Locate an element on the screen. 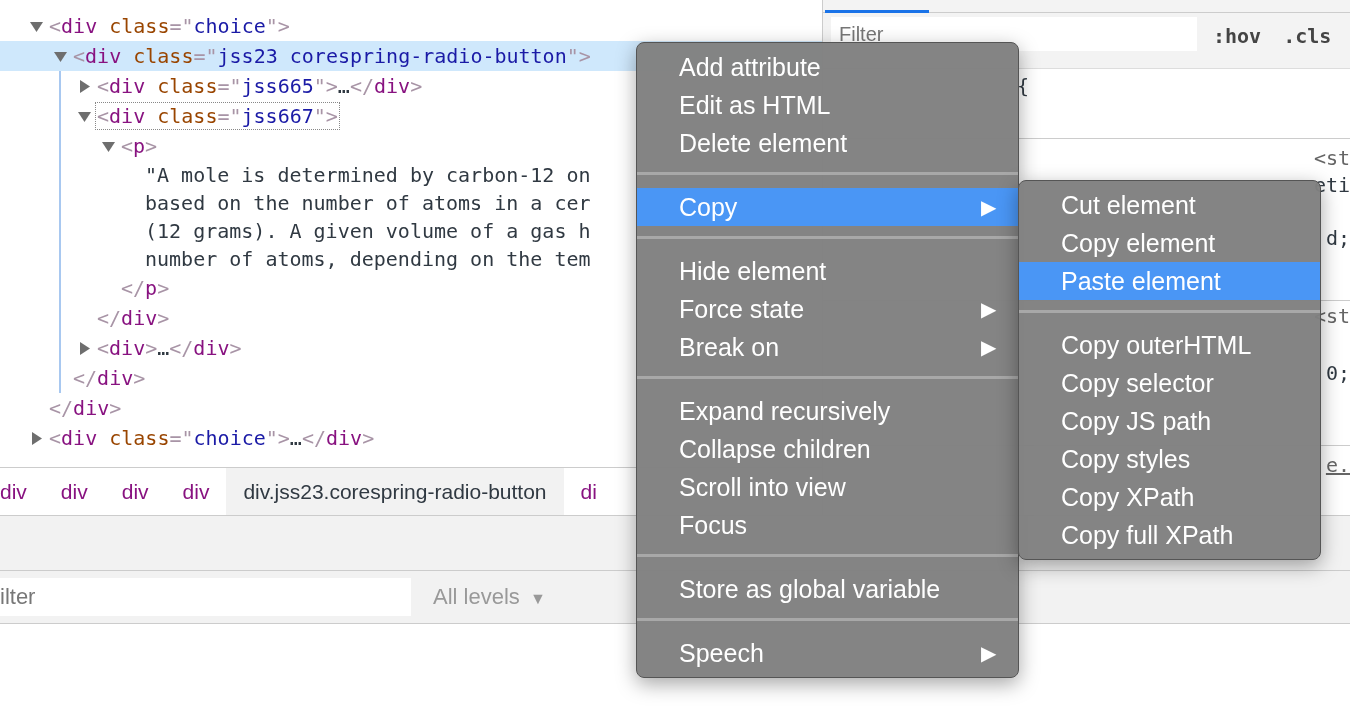 The height and width of the screenshot is (720, 1350). menu-item: Force state ▶ is located at coordinates (827, 309).